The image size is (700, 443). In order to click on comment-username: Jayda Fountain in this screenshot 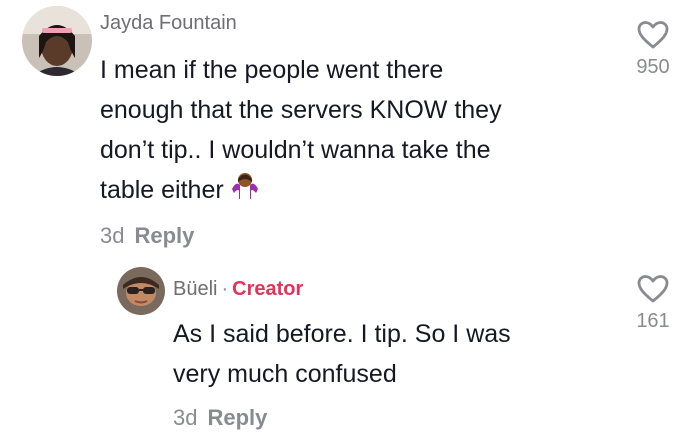, I will do `click(168, 23)`.